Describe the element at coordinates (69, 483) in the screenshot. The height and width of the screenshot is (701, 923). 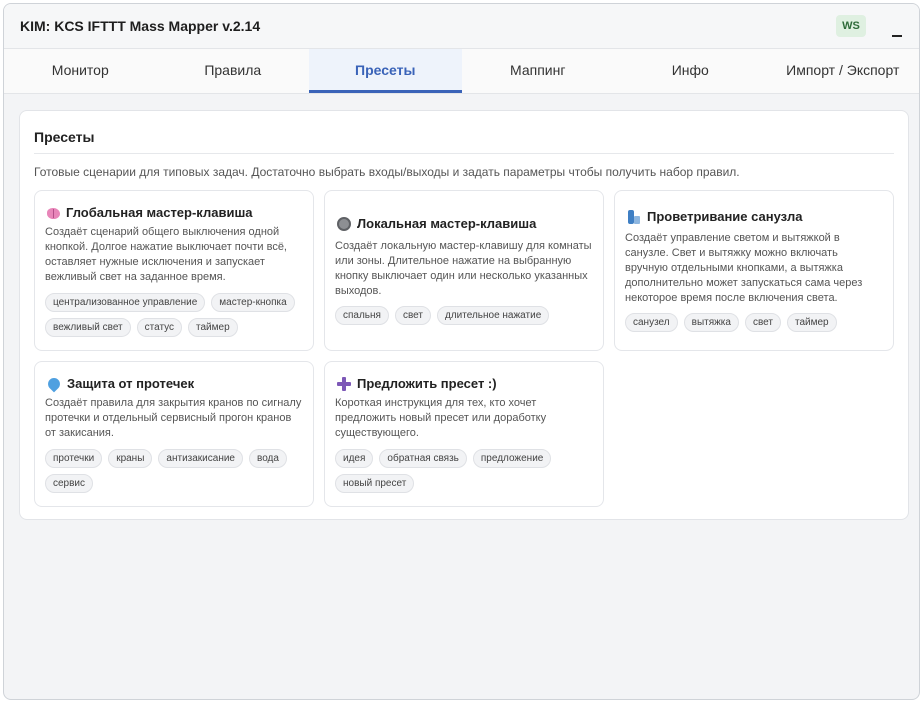
I see `tag: сервис` at that location.